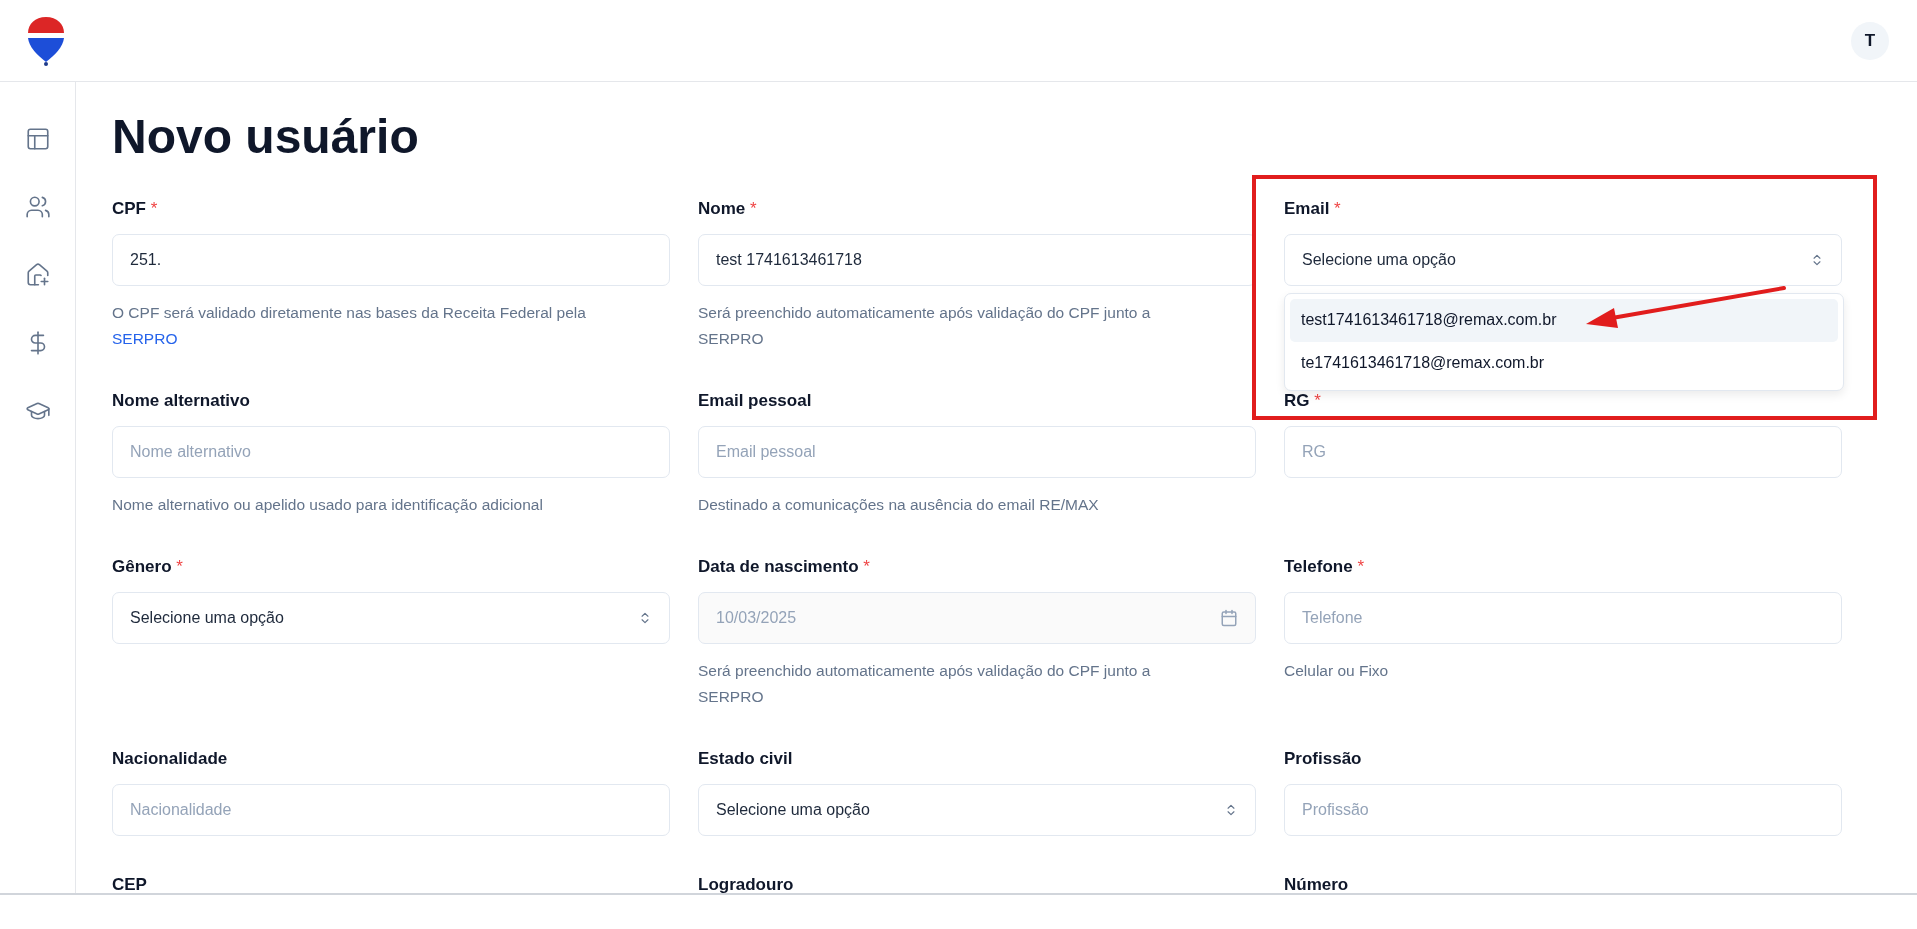 Image resolution: width=1917 pixels, height=929 pixels. What do you see at coordinates (391, 451) in the screenshot?
I see `input-field: Nome alternativo` at bounding box center [391, 451].